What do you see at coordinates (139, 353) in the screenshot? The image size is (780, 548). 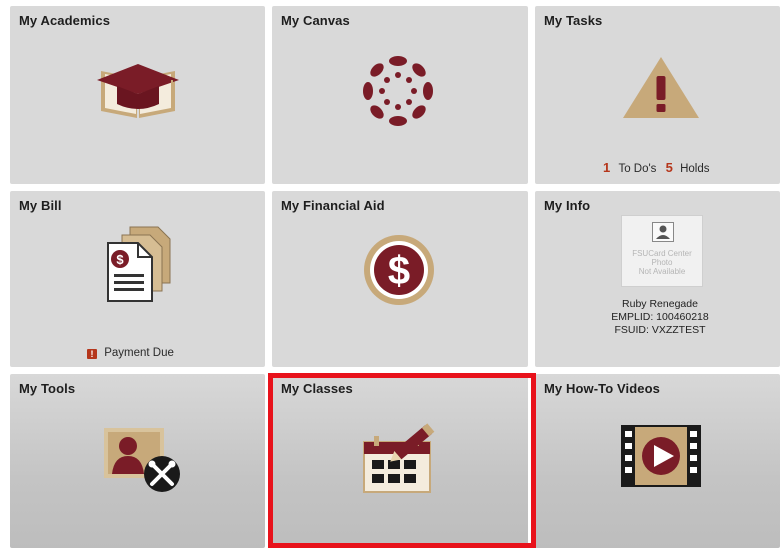 I see `bill-status-label: Payment Due` at bounding box center [139, 353].